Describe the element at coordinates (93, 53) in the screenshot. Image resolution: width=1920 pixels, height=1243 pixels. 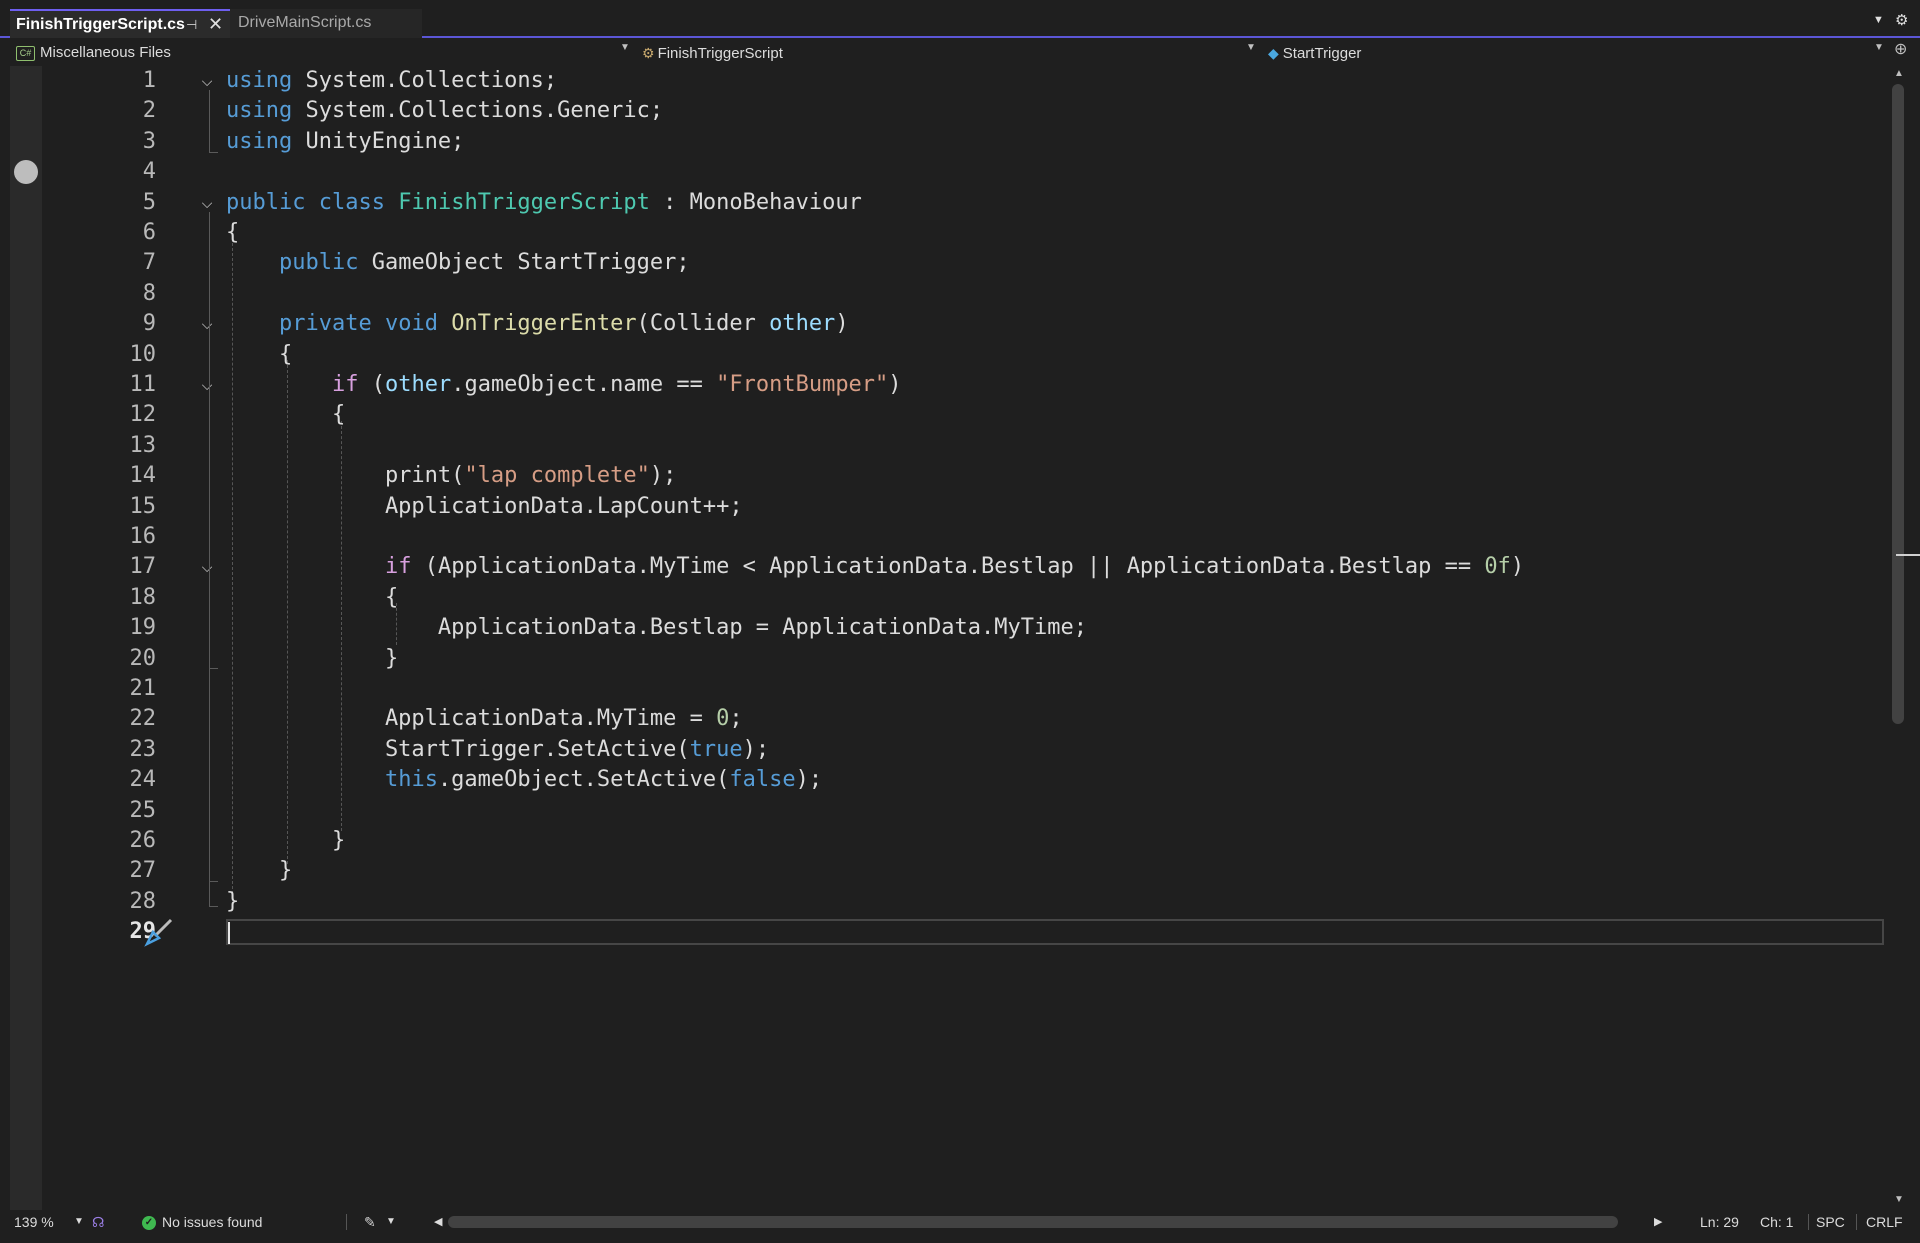
I see `project-dropdown: C# Miscellaneous Files` at that location.